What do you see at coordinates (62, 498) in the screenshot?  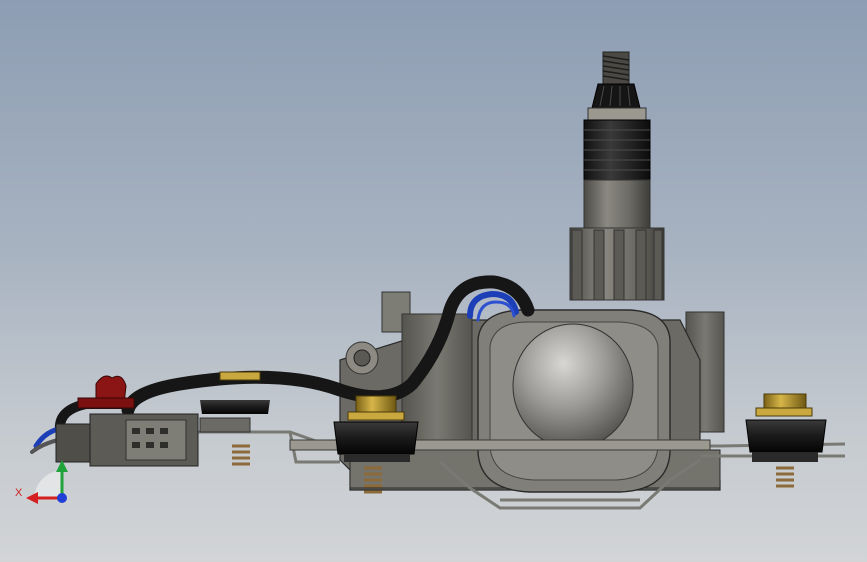 I see `z-axis-dot` at bounding box center [62, 498].